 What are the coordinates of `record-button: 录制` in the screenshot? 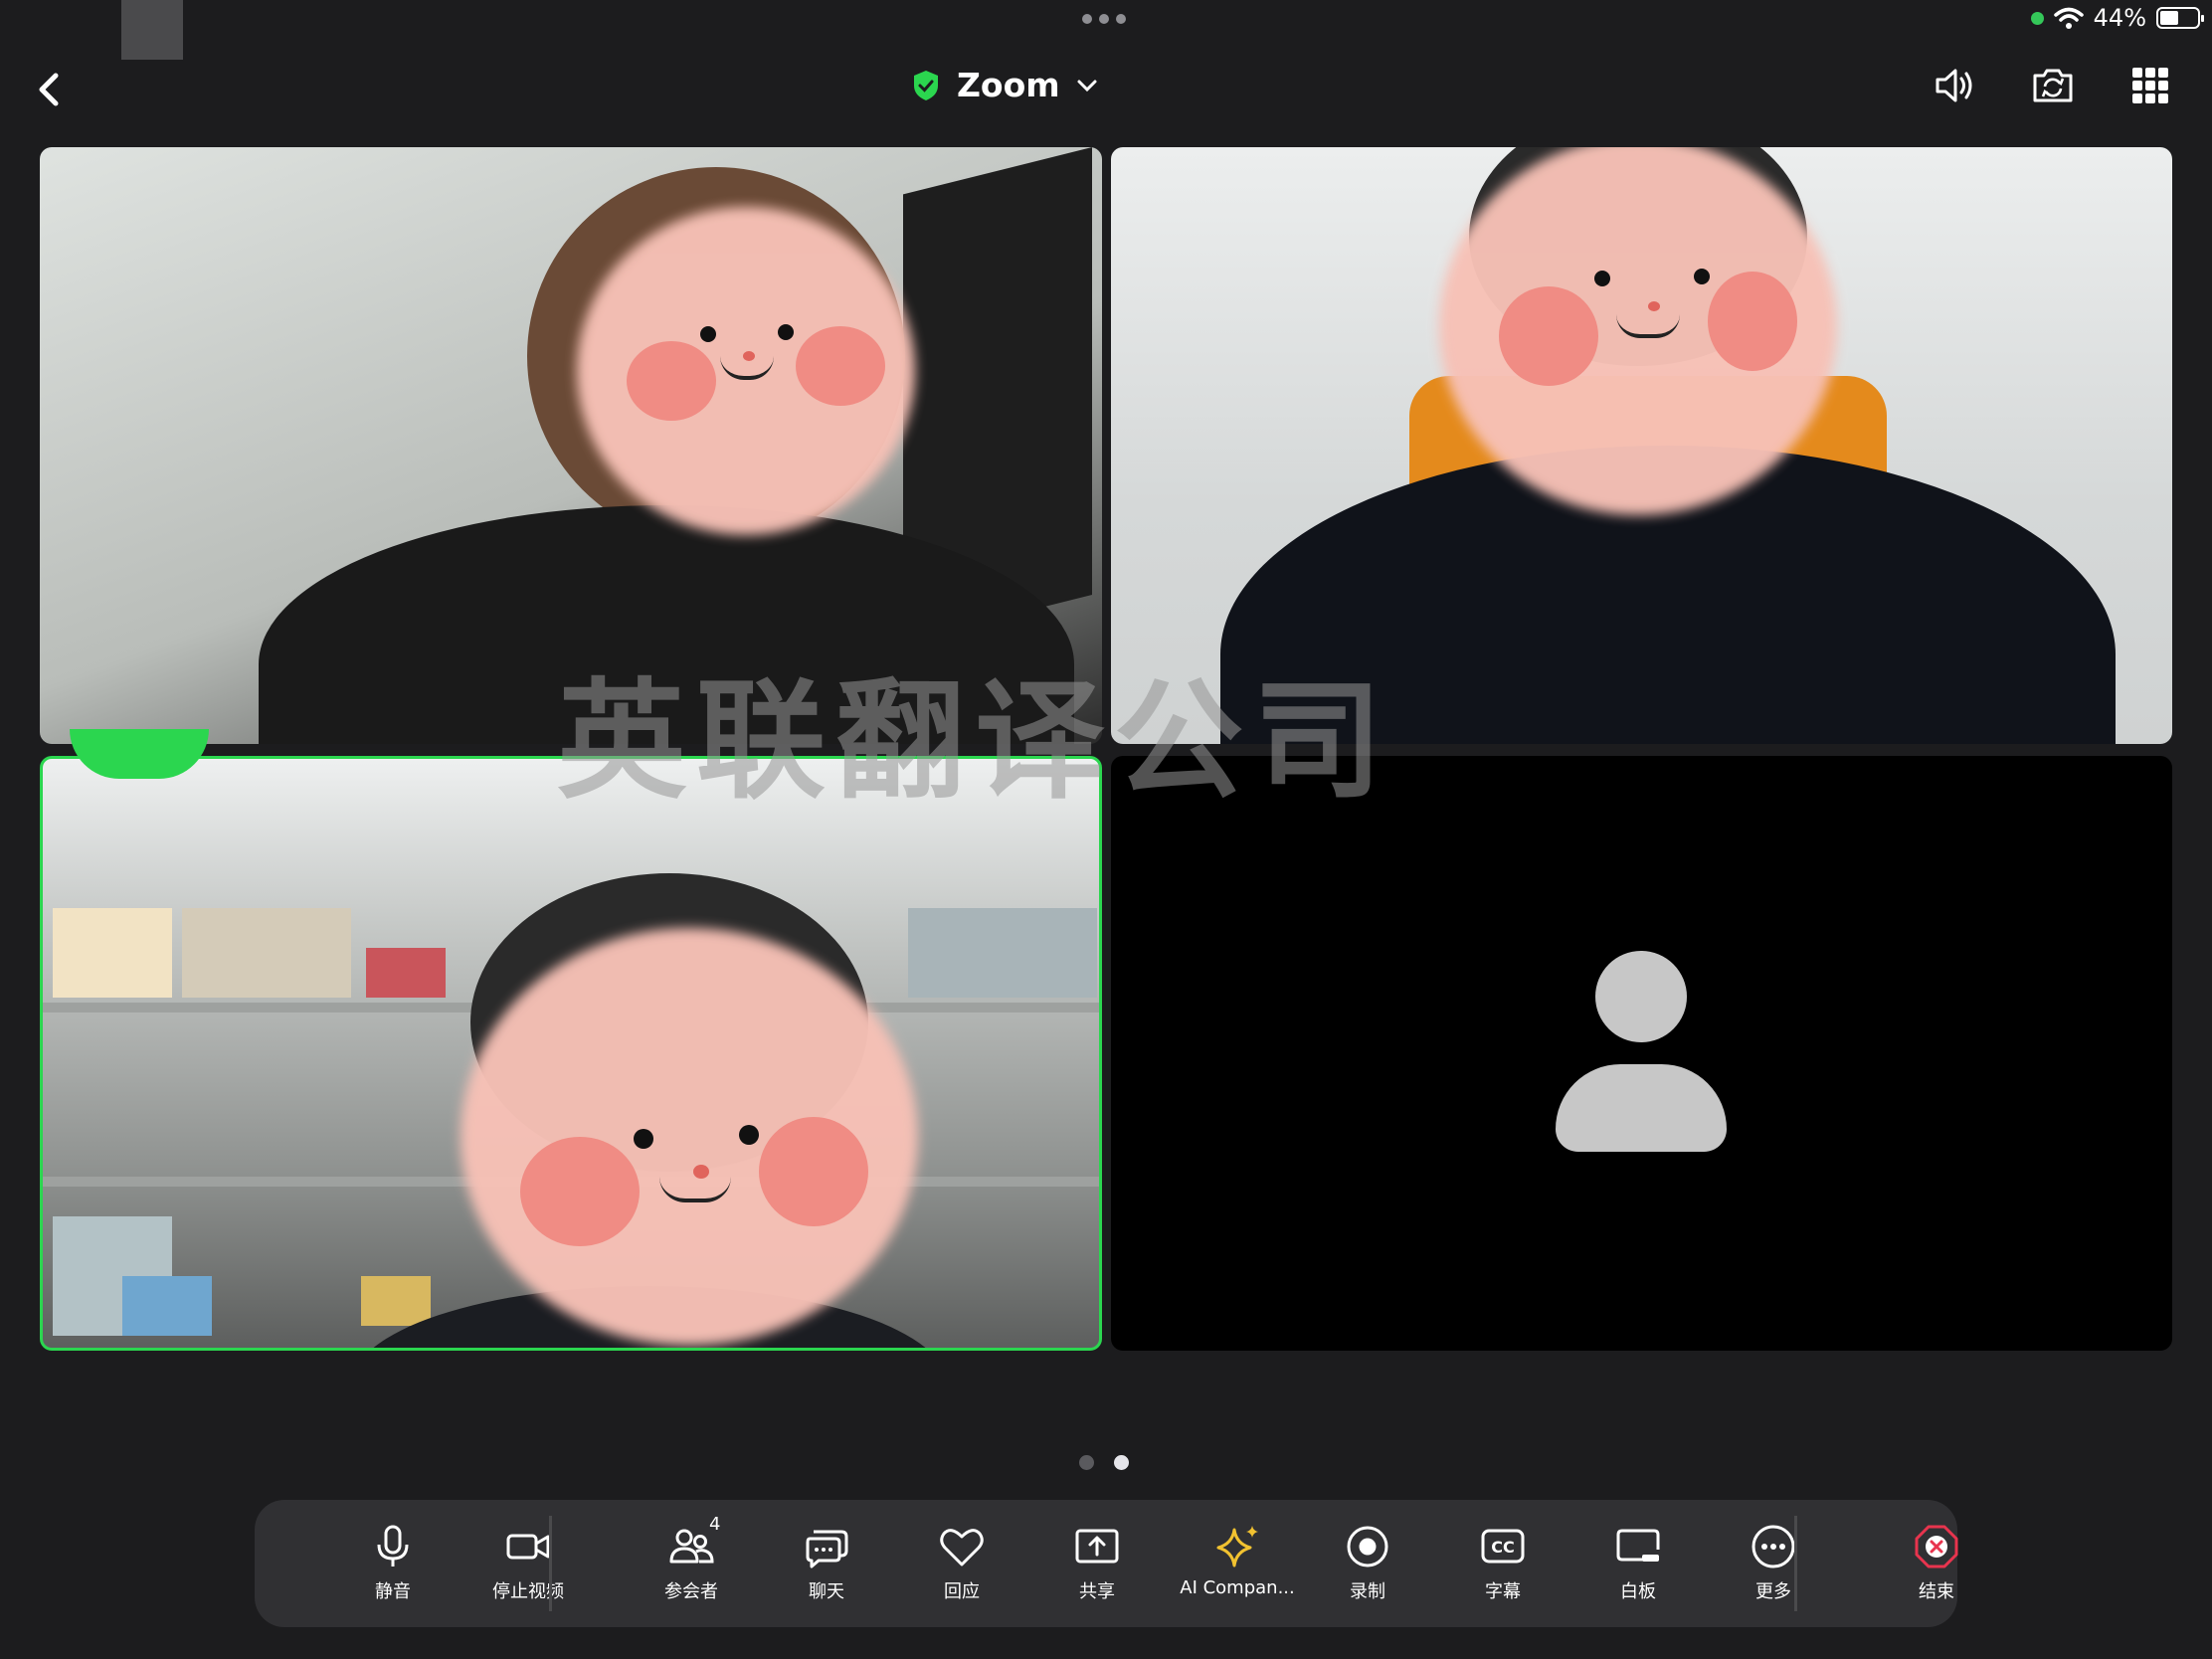 It's located at (1367, 1562).